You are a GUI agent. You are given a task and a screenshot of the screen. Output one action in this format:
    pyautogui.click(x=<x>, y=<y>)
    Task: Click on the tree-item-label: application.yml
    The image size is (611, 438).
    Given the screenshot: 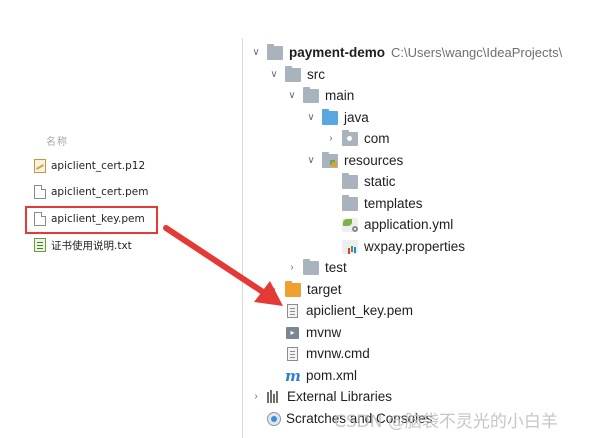 What is the action you would take?
    pyautogui.click(x=409, y=224)
    